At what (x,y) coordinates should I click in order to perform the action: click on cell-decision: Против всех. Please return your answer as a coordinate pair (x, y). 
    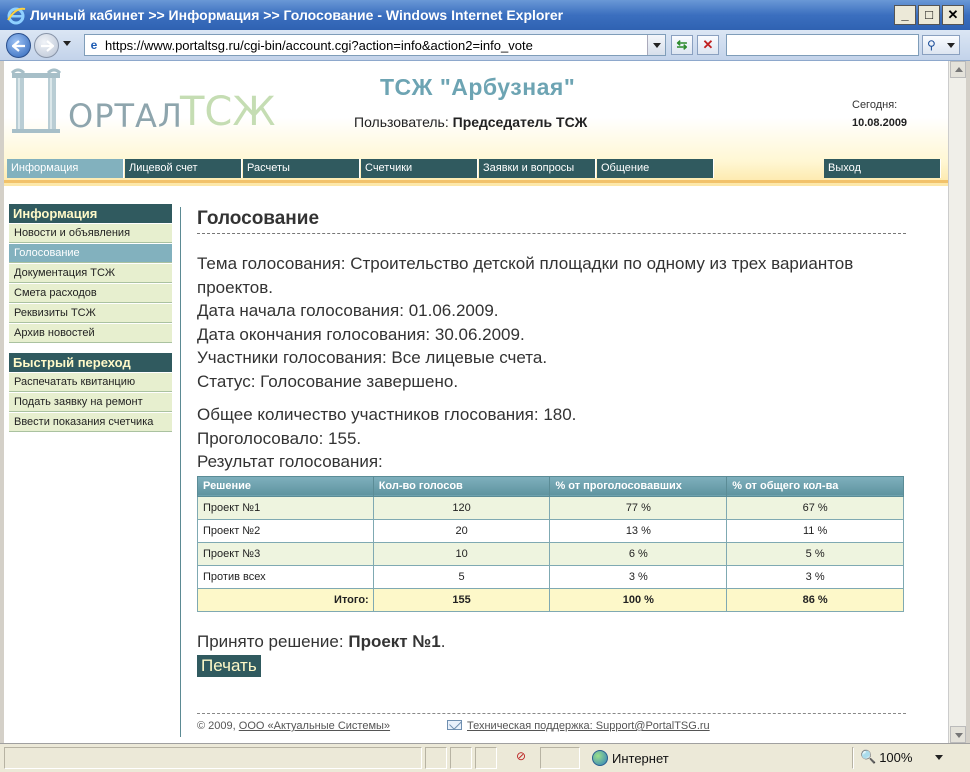
    Looking at the image, I should click on (285, 576).